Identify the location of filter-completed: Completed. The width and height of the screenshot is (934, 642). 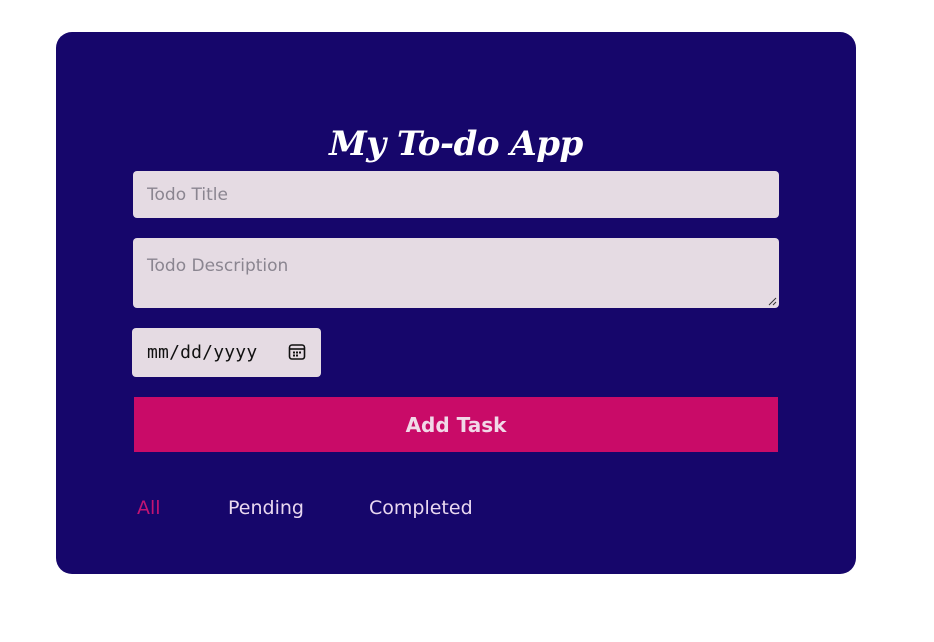
(421, 508).